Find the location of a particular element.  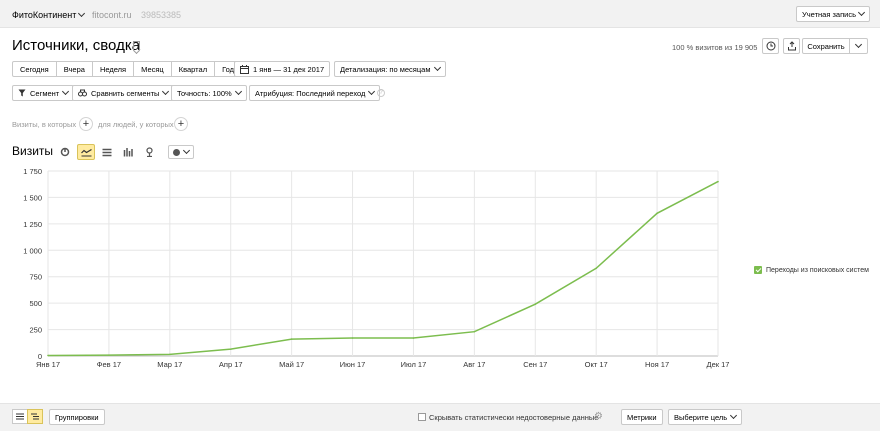

add-people-filter-button: + is located at coordinates (181, 124).